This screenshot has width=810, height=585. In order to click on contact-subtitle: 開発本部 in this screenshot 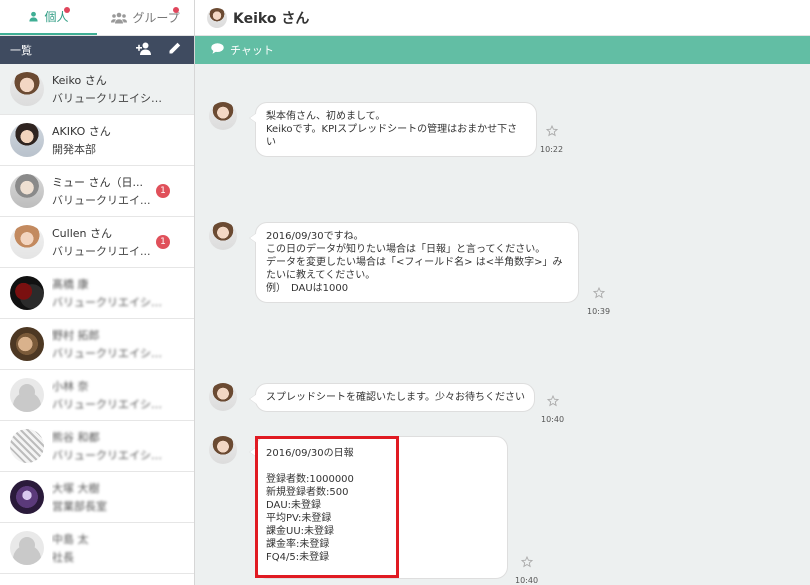, I will do `click(74, 149)`.